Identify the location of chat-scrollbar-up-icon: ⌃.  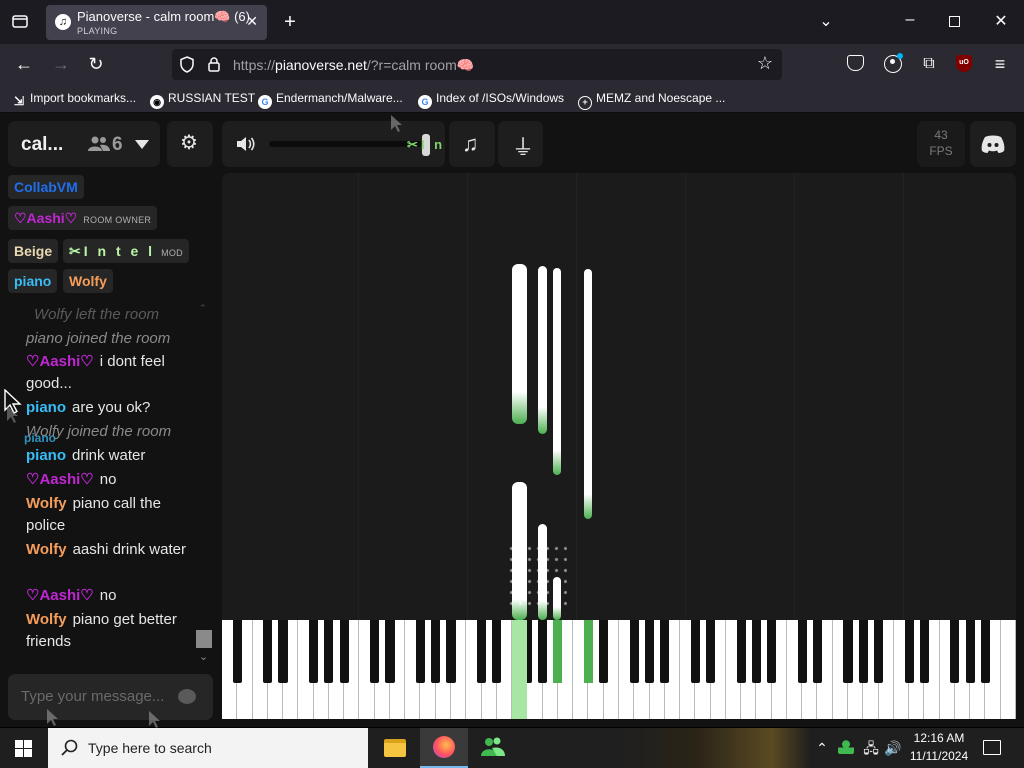
(203, 308).